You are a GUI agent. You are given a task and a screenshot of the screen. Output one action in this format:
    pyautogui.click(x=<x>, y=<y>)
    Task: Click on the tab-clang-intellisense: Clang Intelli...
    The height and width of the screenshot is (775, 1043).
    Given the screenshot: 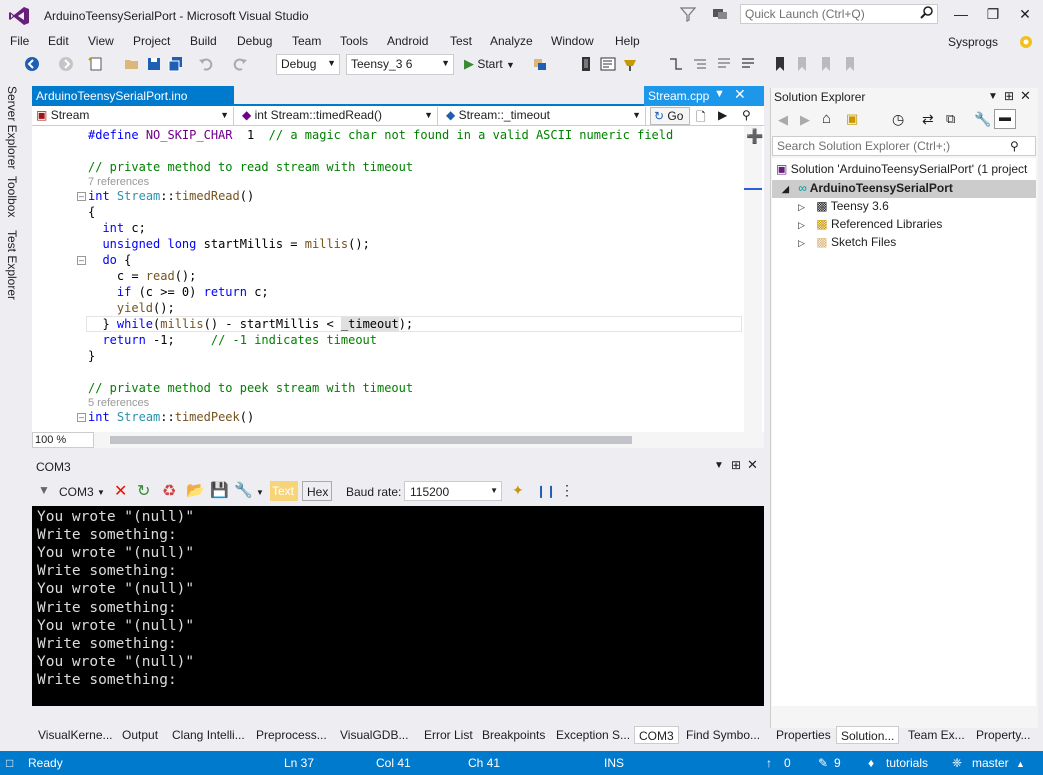 What is the action you would take?
    pyautogui.click(x=208, y=735)
    